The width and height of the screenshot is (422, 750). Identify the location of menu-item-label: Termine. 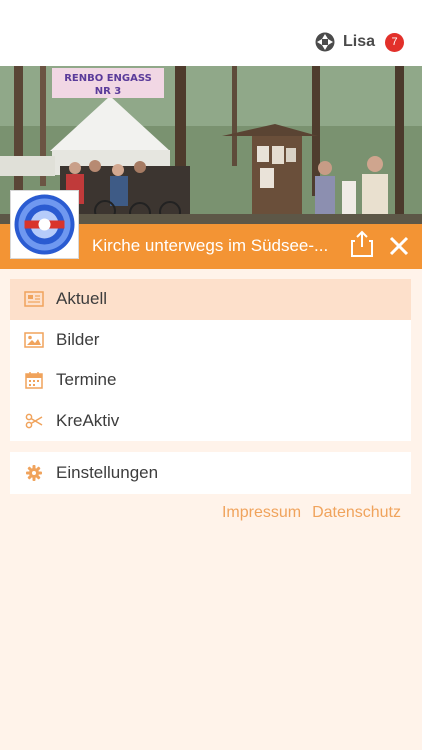
(86, 380).